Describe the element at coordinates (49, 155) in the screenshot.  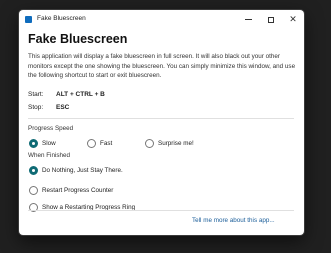
I see `when-finished-label: When Finished` at that location.